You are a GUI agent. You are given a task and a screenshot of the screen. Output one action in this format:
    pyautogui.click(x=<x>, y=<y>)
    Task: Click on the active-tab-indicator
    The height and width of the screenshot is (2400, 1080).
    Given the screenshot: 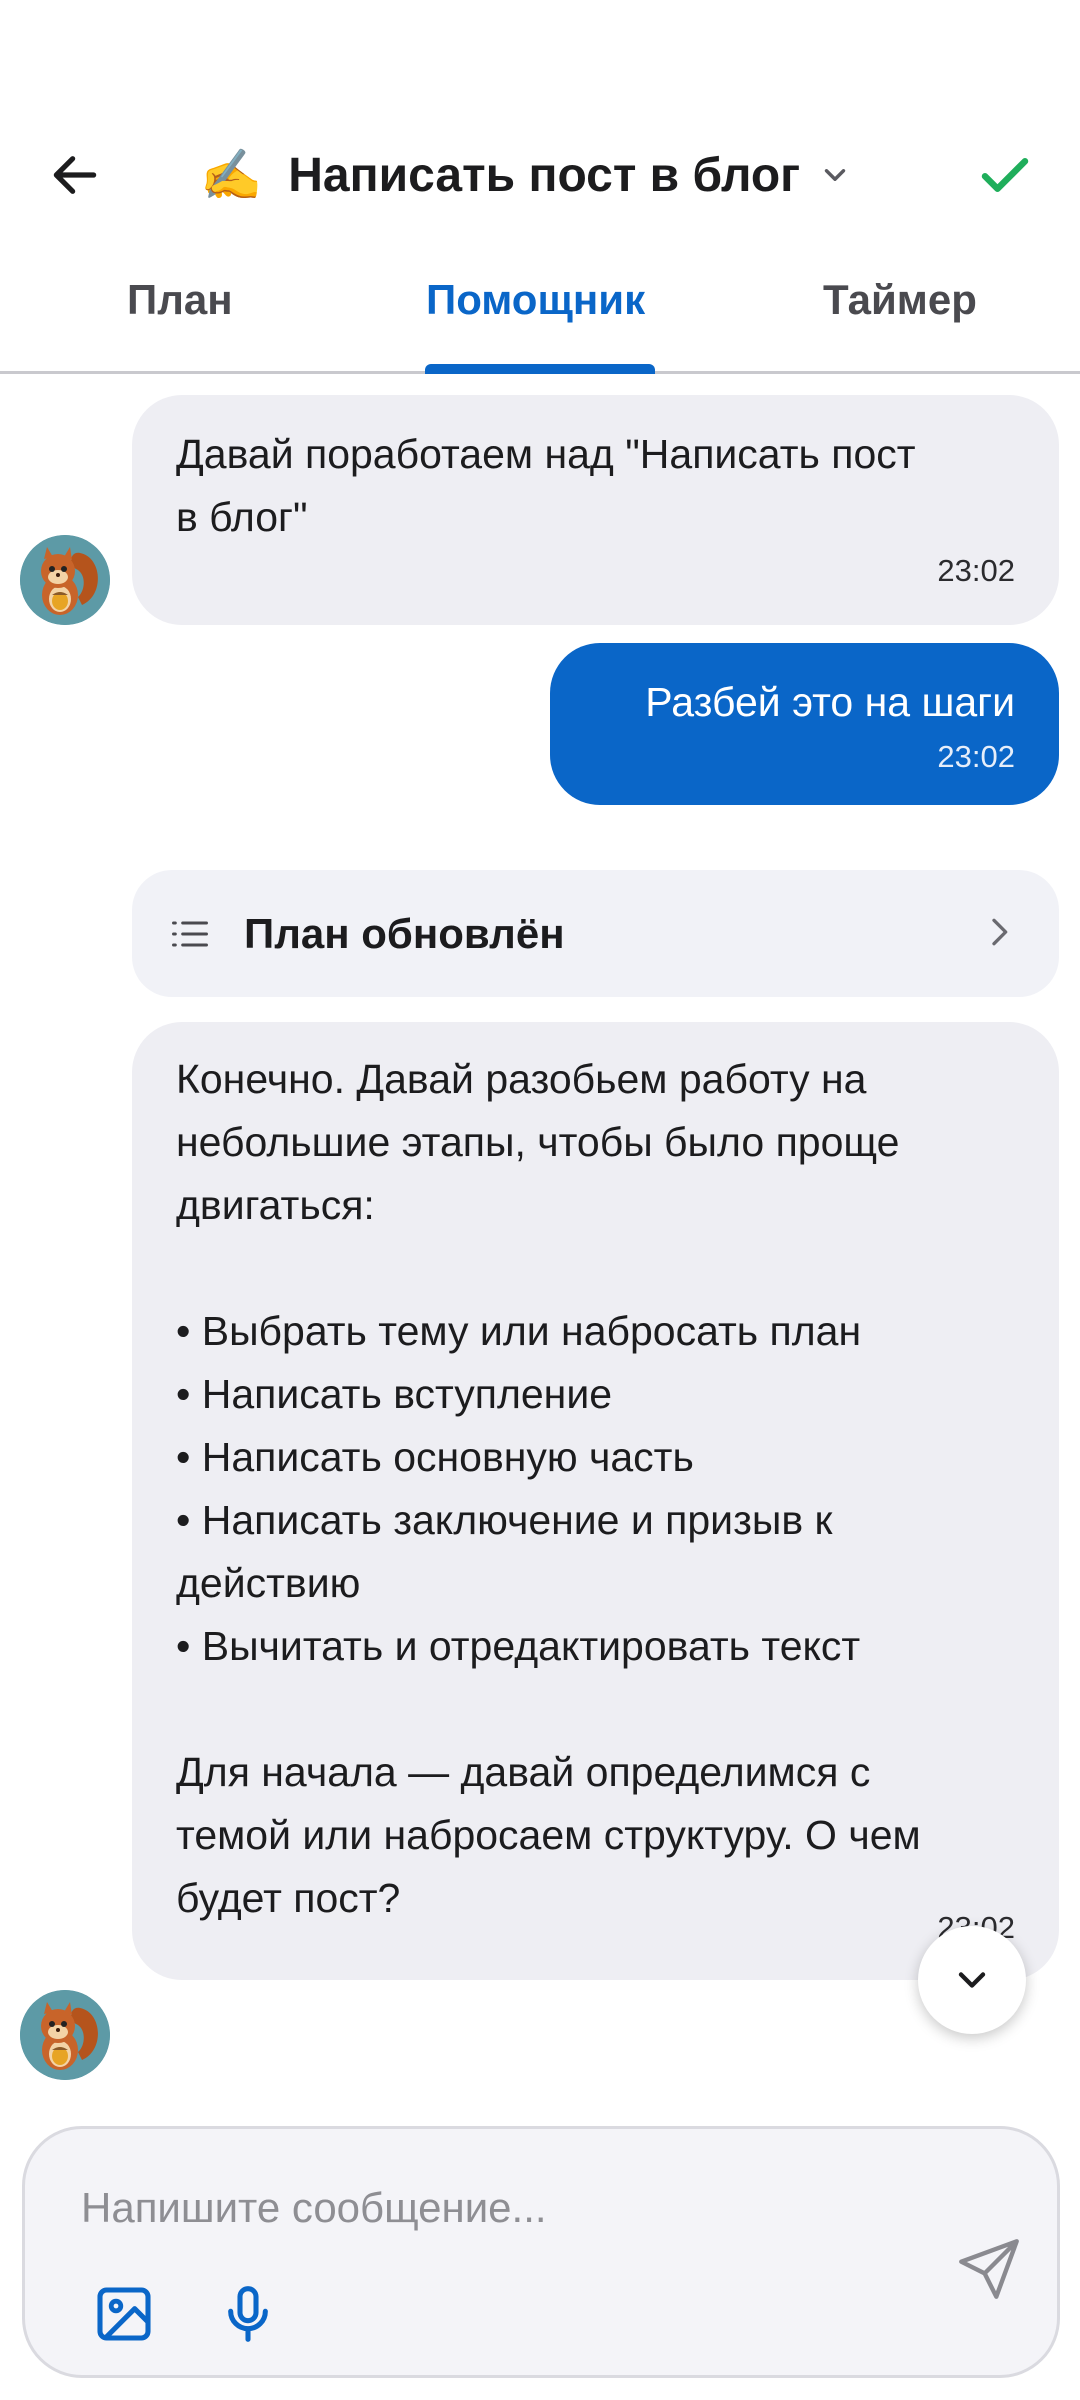 What is the action you would take?
    pyautogui.click(x=540, y=369)
    